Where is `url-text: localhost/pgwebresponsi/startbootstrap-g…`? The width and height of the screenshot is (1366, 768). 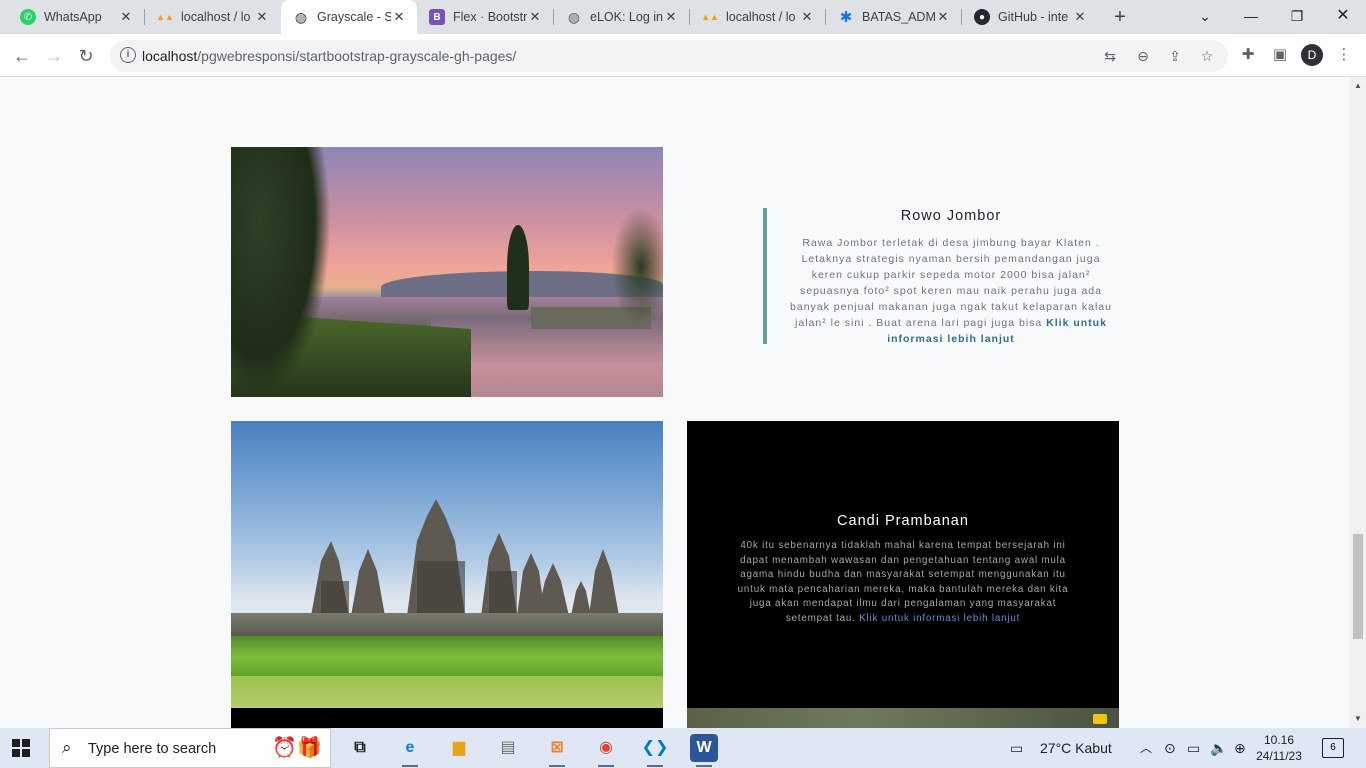
url-text: localhost/pgwebresponsi/startbootstrap-g… is located at coordinates (329, 56).